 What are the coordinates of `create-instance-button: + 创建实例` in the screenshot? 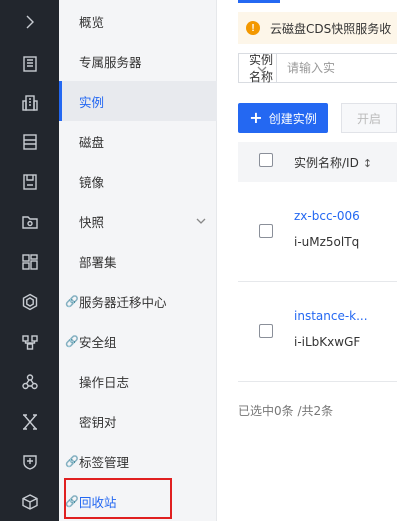 It's located at (283, 118).